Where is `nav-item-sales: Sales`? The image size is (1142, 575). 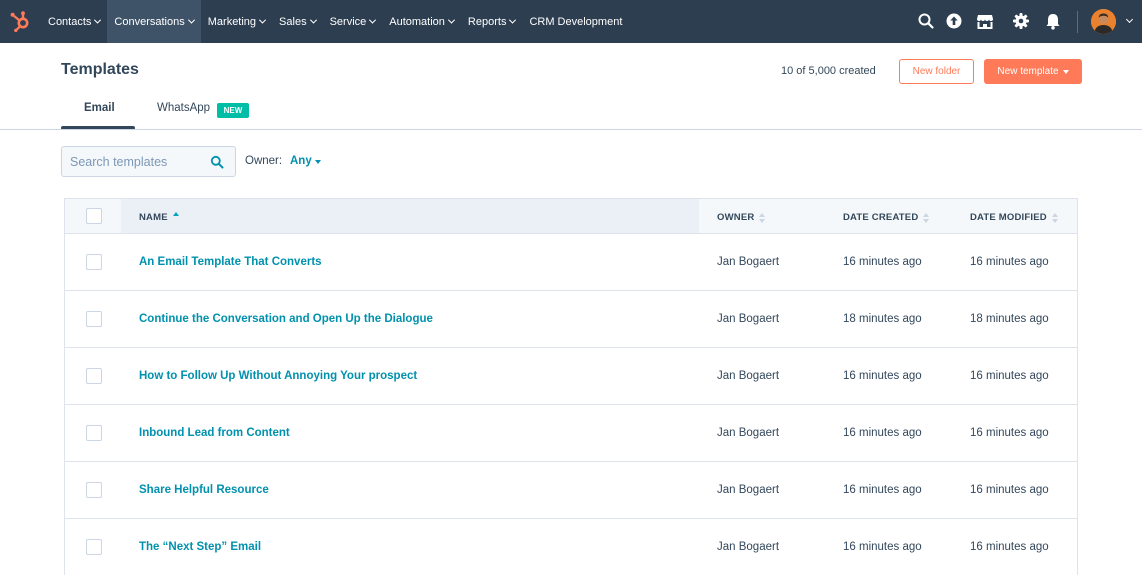
nav-item-sales: Sales is located at coordinates (297, 21).